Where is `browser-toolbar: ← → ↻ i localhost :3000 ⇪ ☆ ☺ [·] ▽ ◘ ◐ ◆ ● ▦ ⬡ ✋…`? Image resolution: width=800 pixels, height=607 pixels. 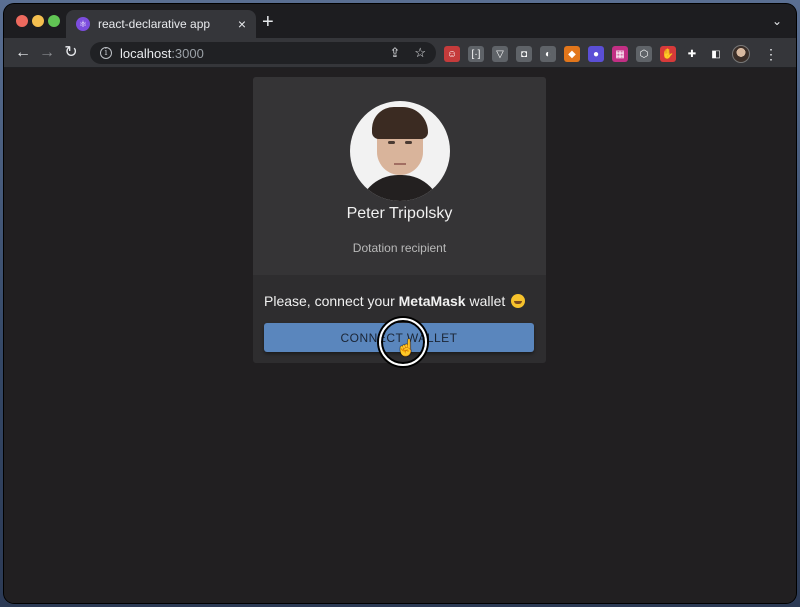
browser-toolbar: ← → ↻ i localhost :3000 ⇪ ☆ ☺ [·] ▽ ◘ ◐ ◆ ● ▦ ⬡ ✋… is located at coordinates (400, 53).